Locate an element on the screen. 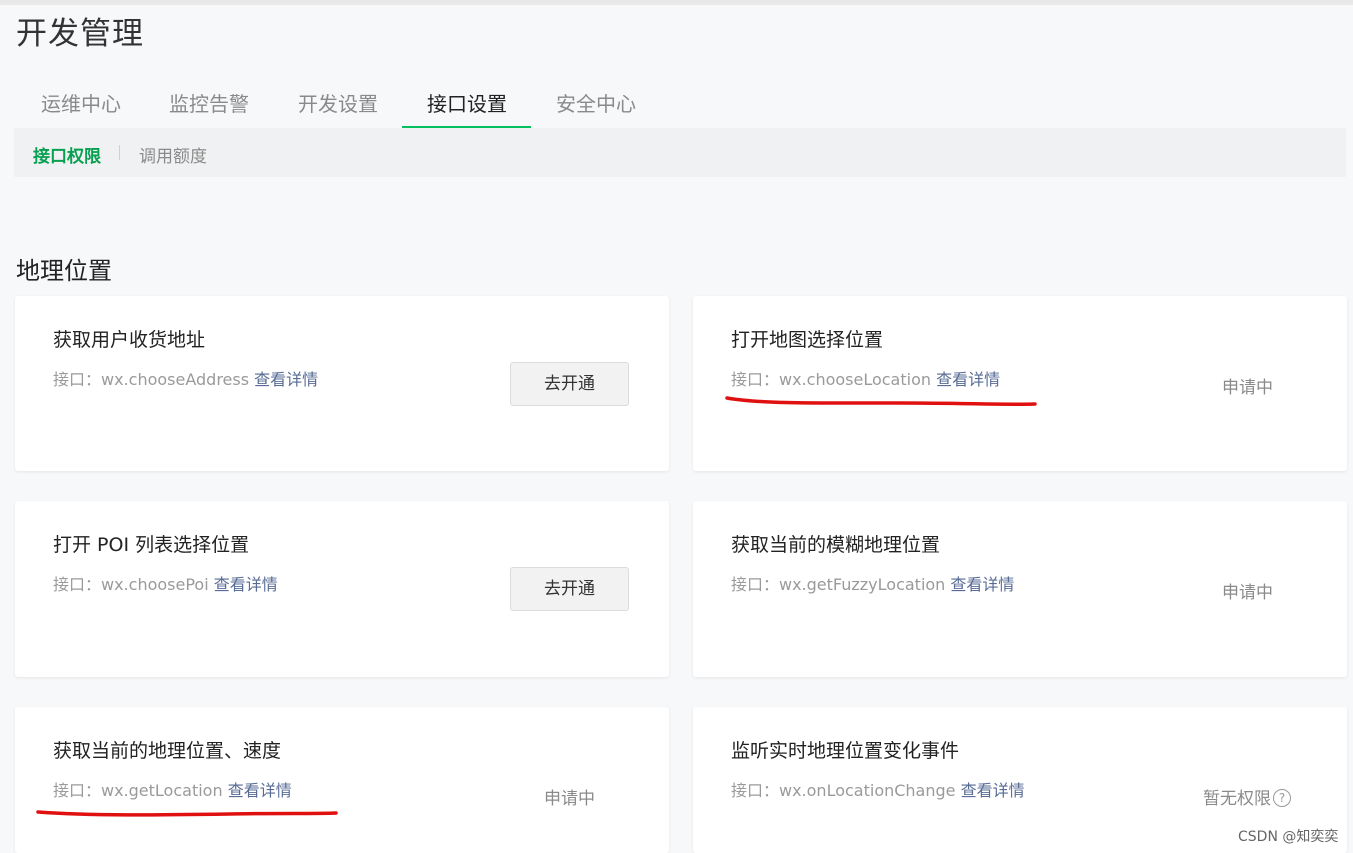  card-api: 接口：wx.chooseLocation 查看详情 is located at coordinates (865, 378).